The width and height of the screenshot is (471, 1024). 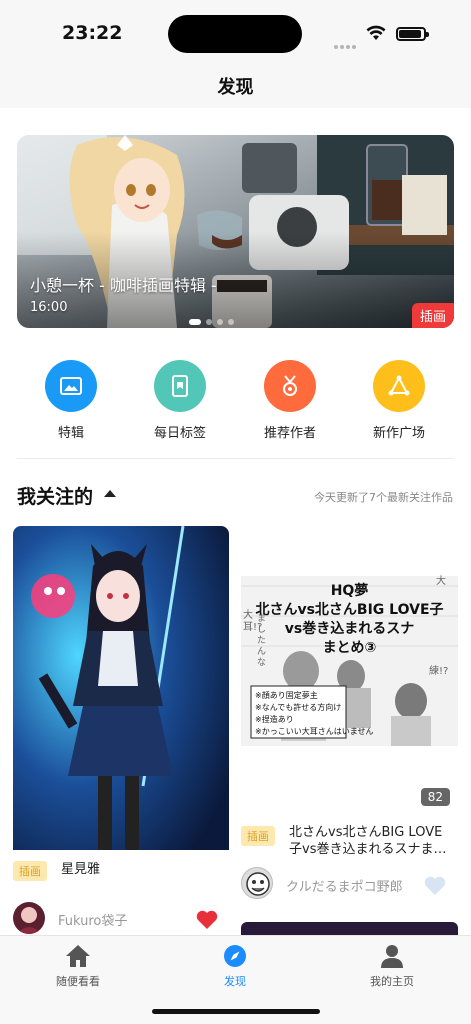 What do you see at coordinates (349, 648) in the screenshot?
I see `cover-line: まとめ③` at bounding box center [349, 648].